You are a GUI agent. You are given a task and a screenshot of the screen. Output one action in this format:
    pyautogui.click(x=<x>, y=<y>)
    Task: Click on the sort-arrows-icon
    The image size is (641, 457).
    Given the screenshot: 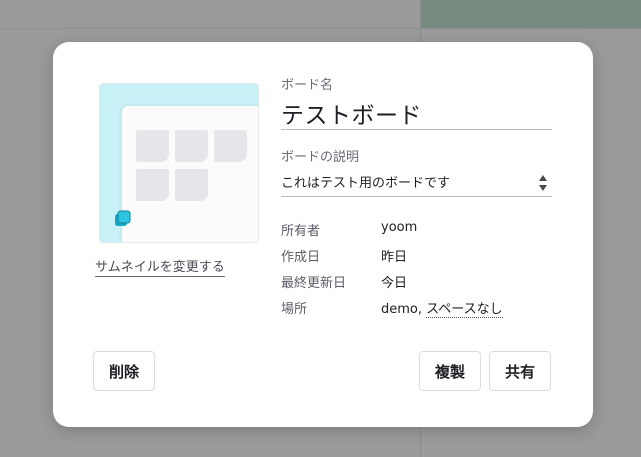 What is the action you would take?
    pyautogui.click(x=543, y=183)
    